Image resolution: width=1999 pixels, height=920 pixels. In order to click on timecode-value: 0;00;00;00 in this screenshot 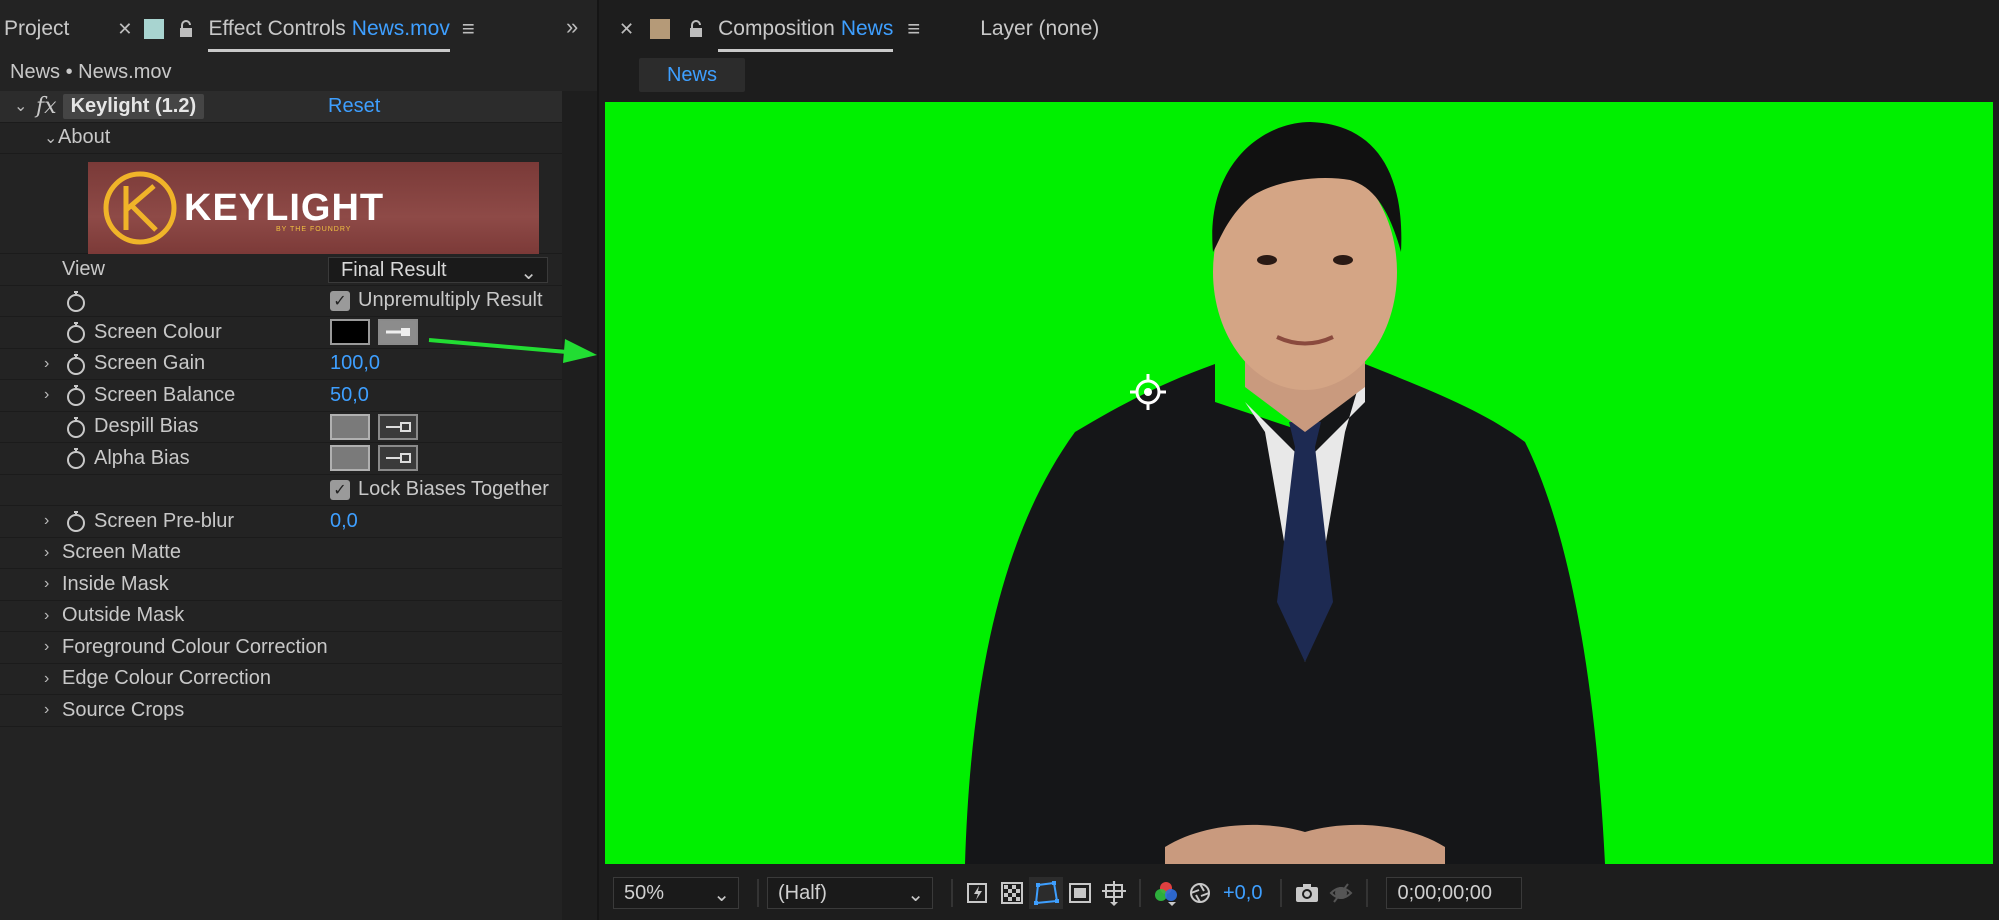, I will do `click(1445, 892)`.